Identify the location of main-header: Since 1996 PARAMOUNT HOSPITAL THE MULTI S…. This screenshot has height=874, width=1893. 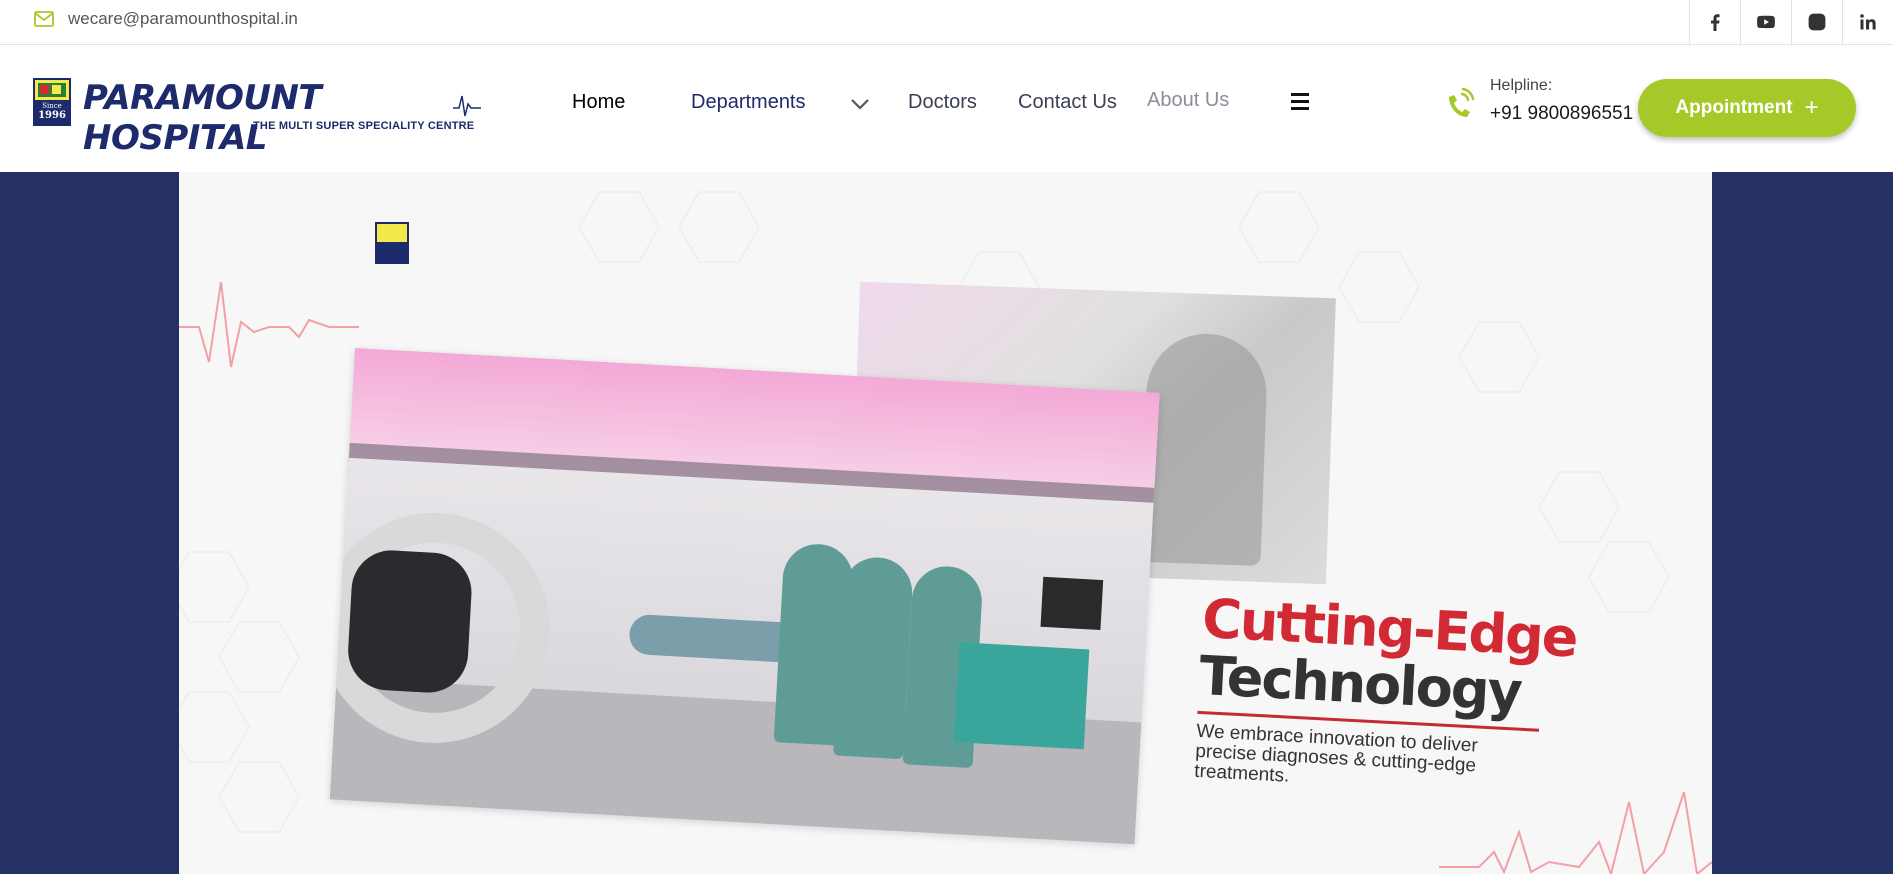
(946, 108).